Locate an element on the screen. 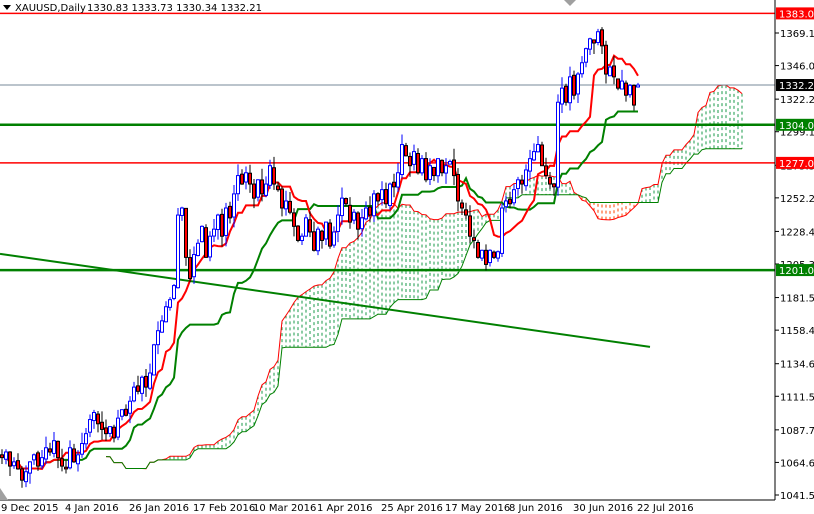  price-tick-label: 1369.10 is located at coordinates (797, 34).